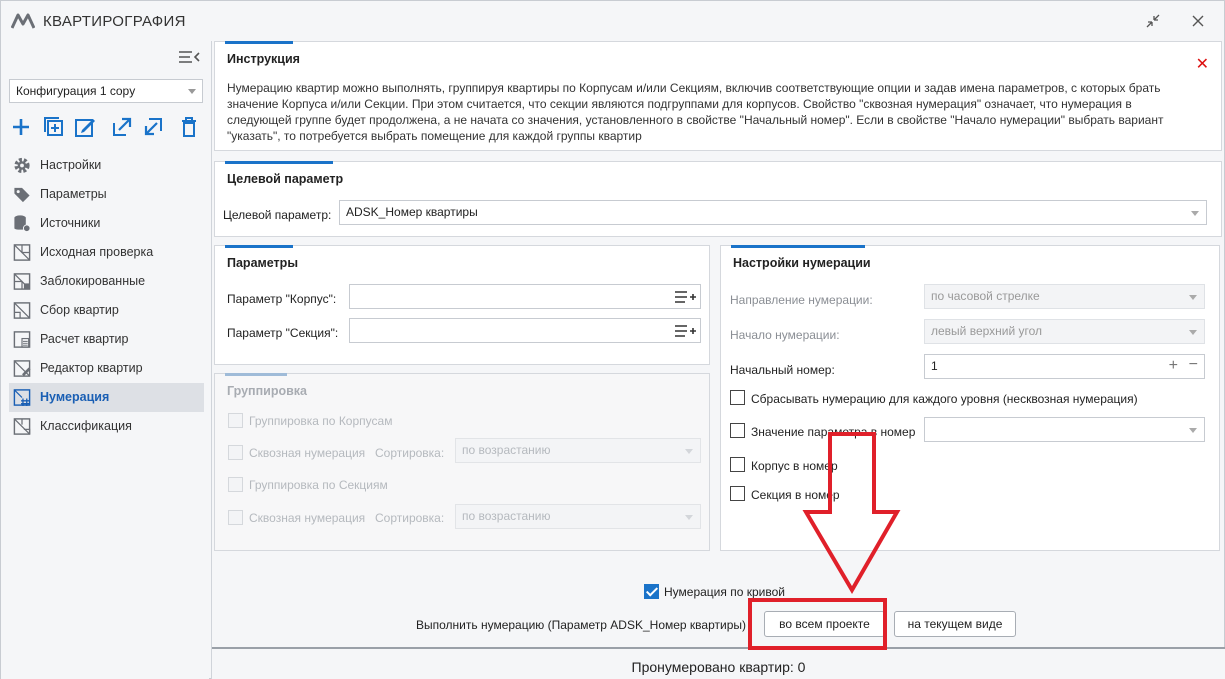  What do you see at coordinates (282, 299) in the screenshot?
I see `korpus-param-label: Параметр "Корпус":` at bounding box center [282, 299].